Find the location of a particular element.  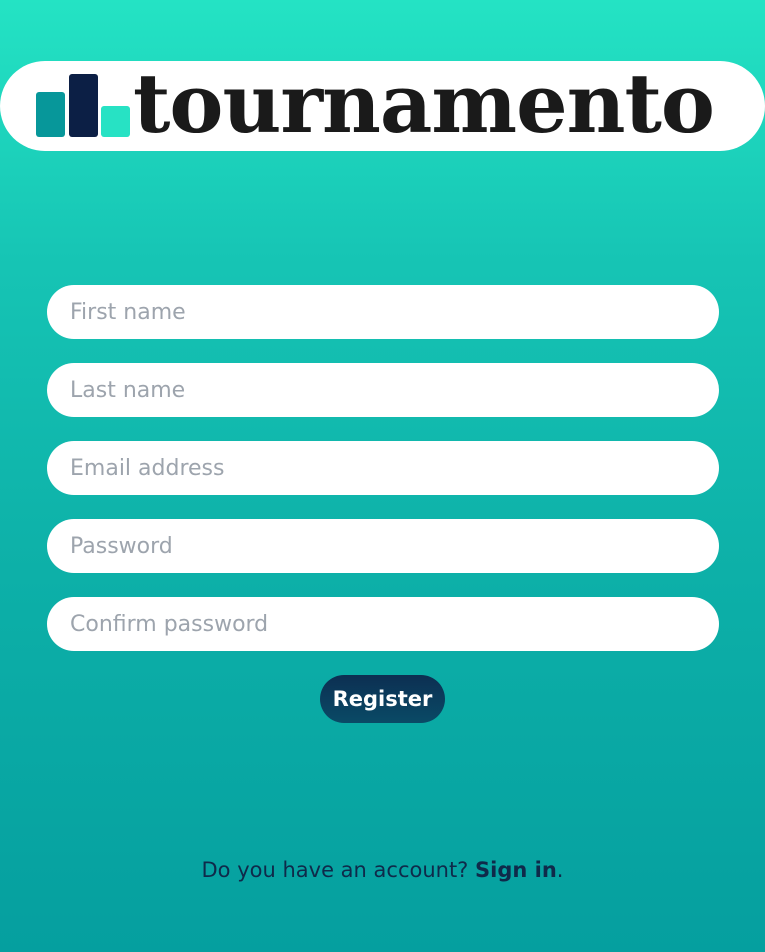

email-field is located at coordinates (383, 468).